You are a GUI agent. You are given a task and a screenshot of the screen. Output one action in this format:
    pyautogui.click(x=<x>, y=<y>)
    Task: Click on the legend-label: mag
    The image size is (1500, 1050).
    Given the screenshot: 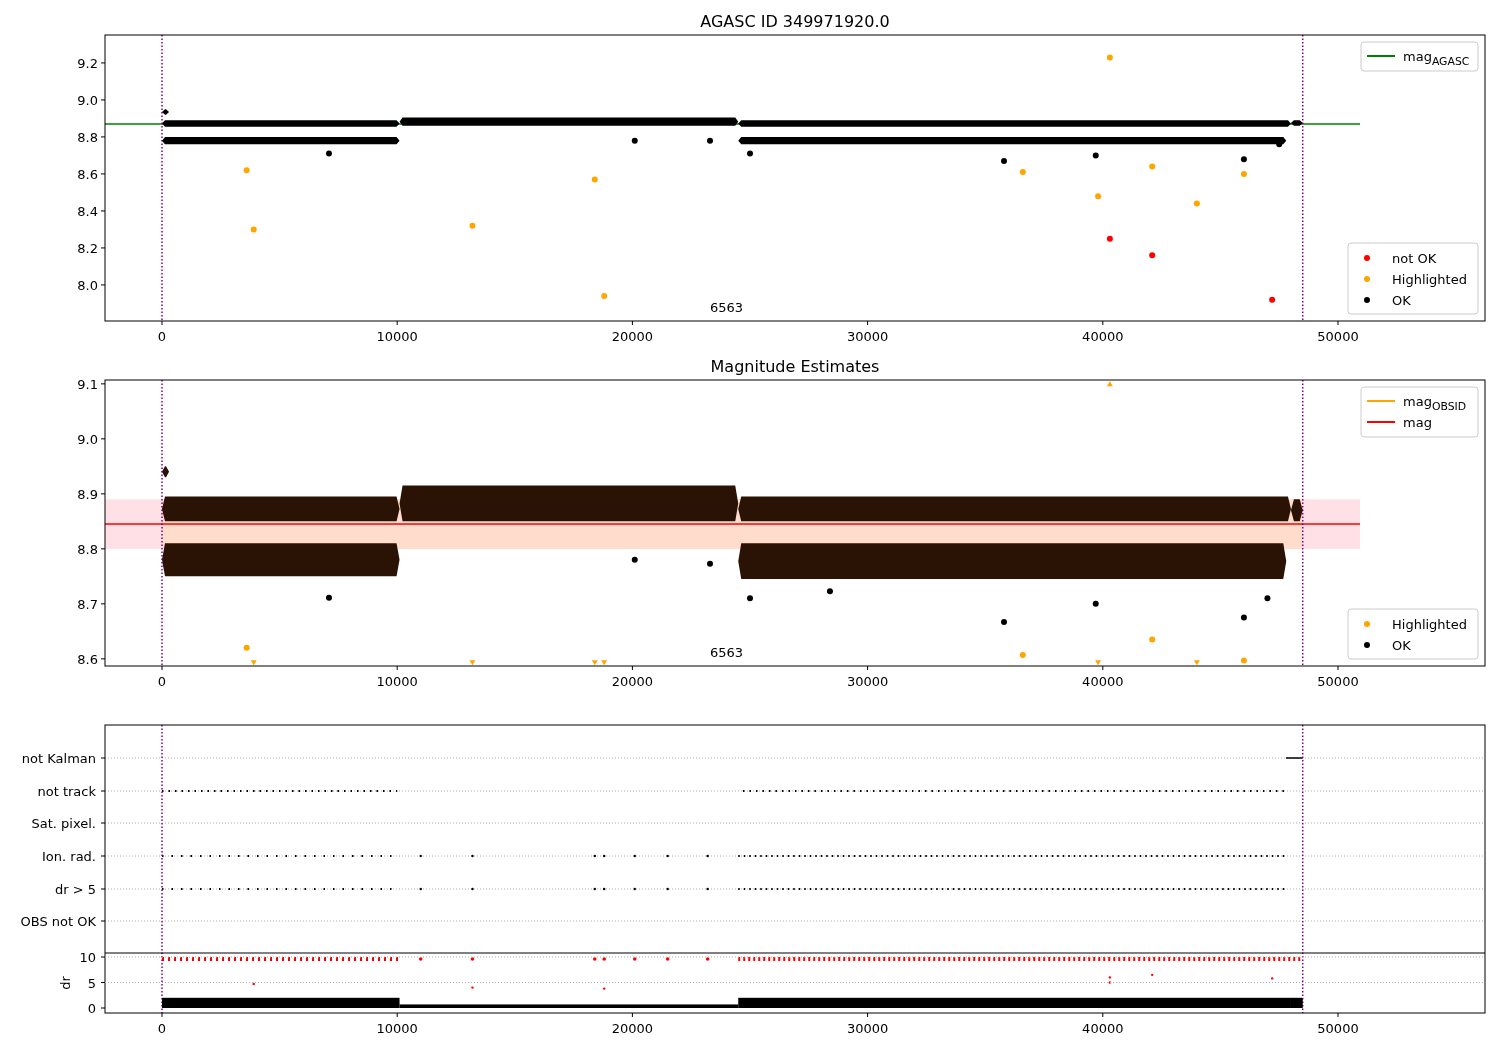 What is the action you would take?
    pyautogui.click(x=1417, y=422)
    